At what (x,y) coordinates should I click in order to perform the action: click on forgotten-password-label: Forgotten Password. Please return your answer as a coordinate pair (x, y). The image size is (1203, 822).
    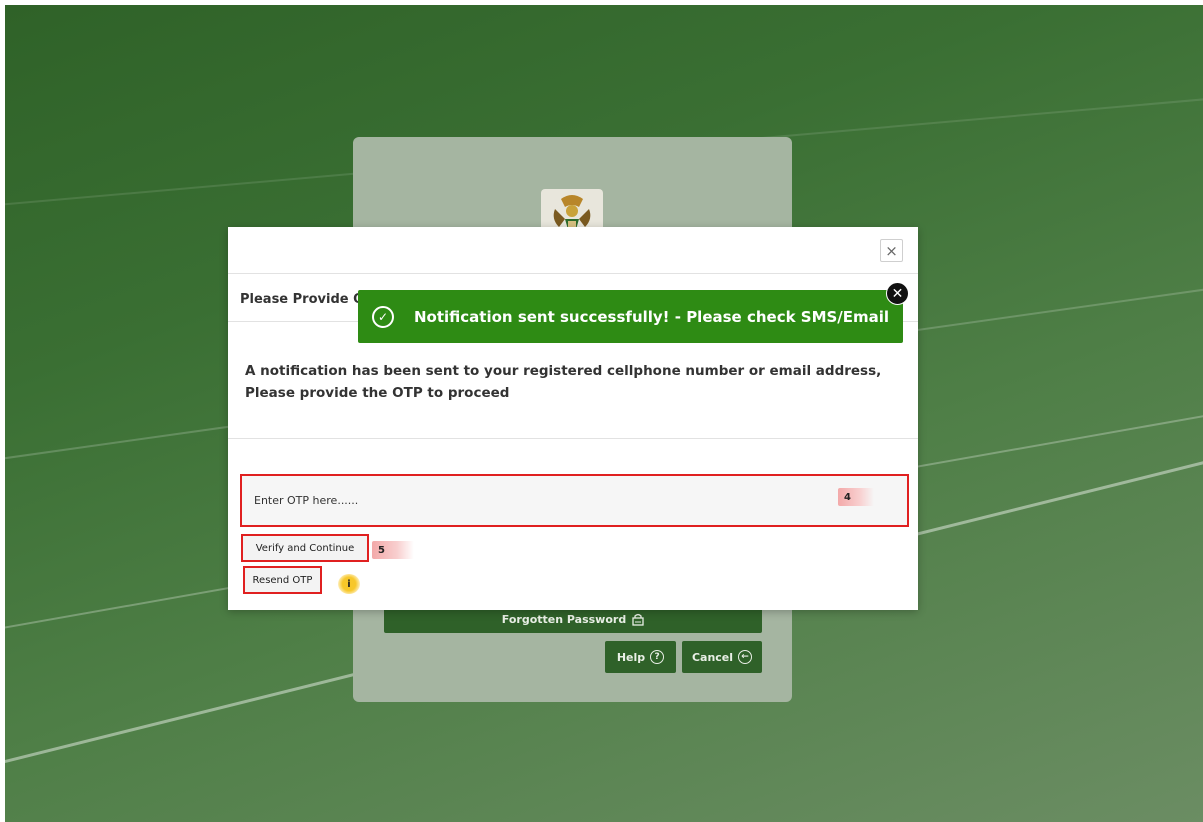
    Looking at the image, I should click on (564, 619).